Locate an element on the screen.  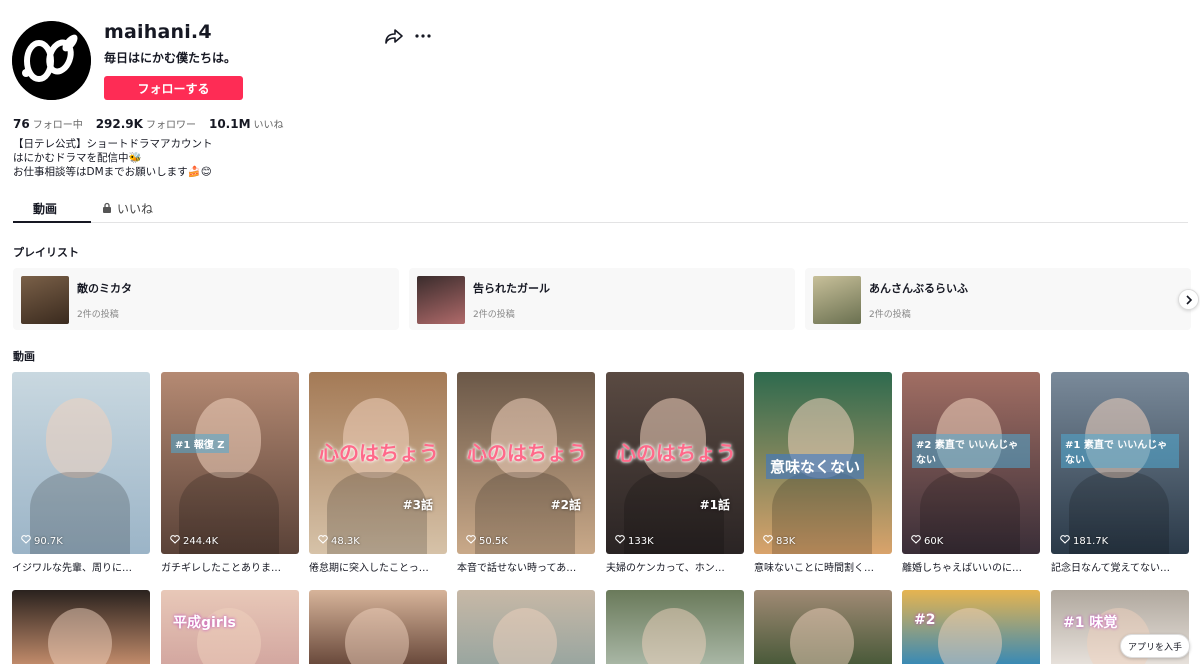
video-like-count: 133K is located at coordinates (634, 541).